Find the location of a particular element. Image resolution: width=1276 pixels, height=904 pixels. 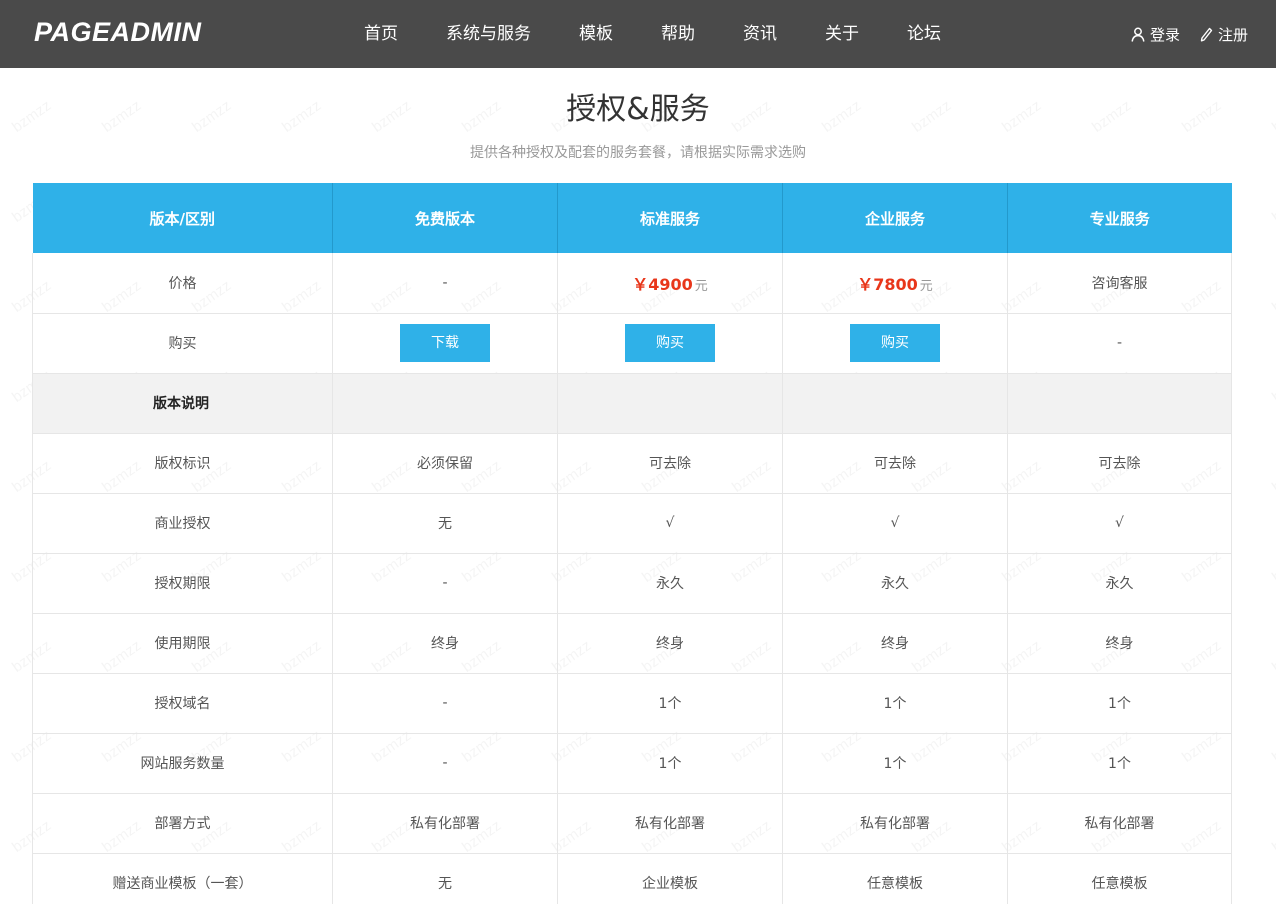

page-title: 授权&服务 is located at coordinates (638, 109).